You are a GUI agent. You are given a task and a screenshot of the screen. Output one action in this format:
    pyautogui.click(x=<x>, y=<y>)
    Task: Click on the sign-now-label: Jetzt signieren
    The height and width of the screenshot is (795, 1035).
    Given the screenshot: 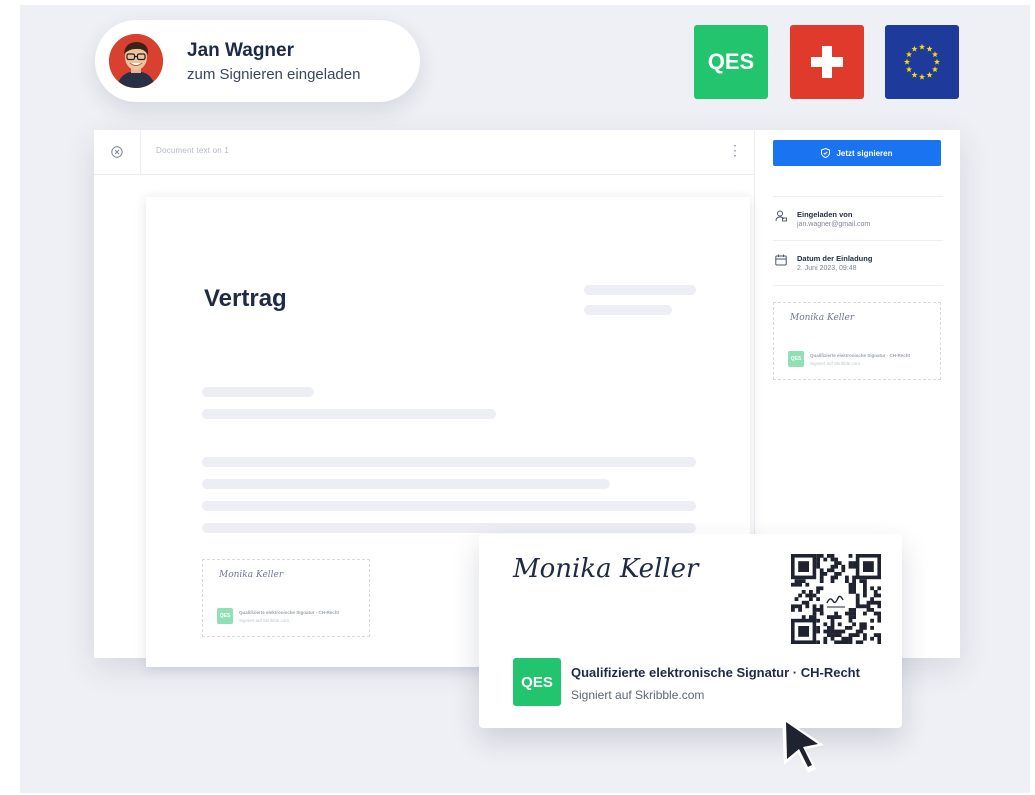 What is the action you would take?
    pyautogui.click(x=864, y=153)
    